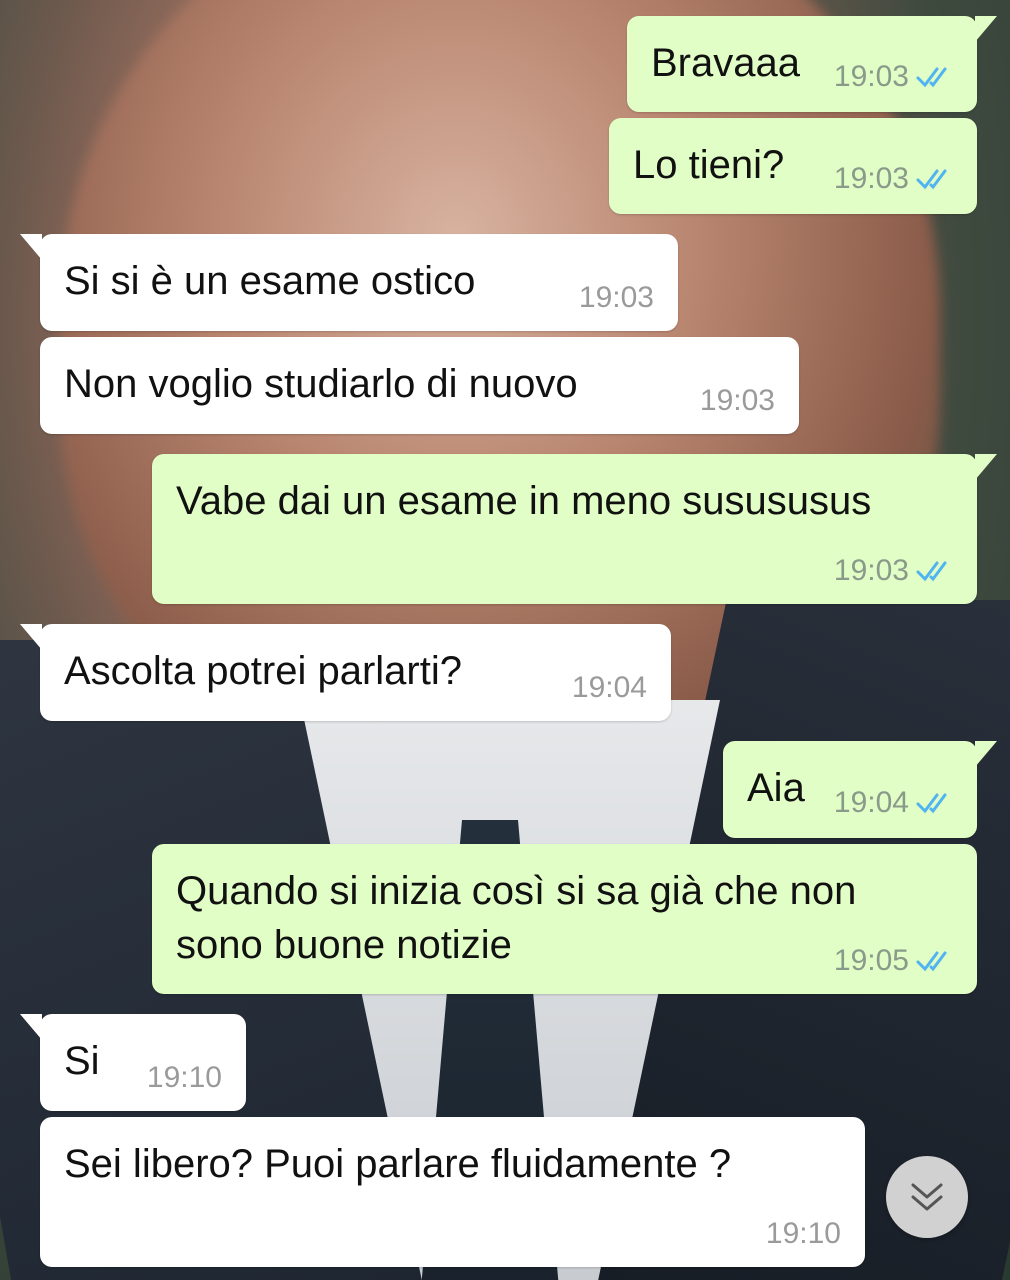 This screenshot has height=1280, width=1010. I want to click on message-bubble-outgoing: Bravaaa 19:03, so click(812, 64).